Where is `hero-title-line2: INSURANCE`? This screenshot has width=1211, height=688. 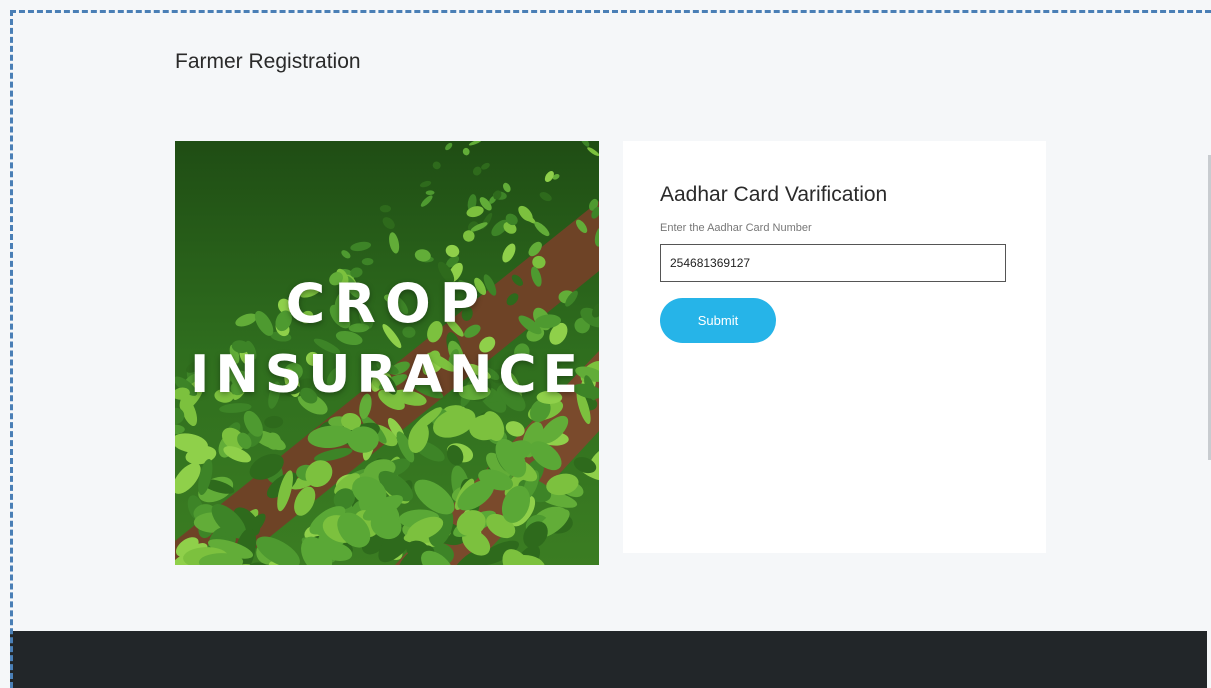
hero-title-line2: INSURANCE is located at coordinates (387, 375).